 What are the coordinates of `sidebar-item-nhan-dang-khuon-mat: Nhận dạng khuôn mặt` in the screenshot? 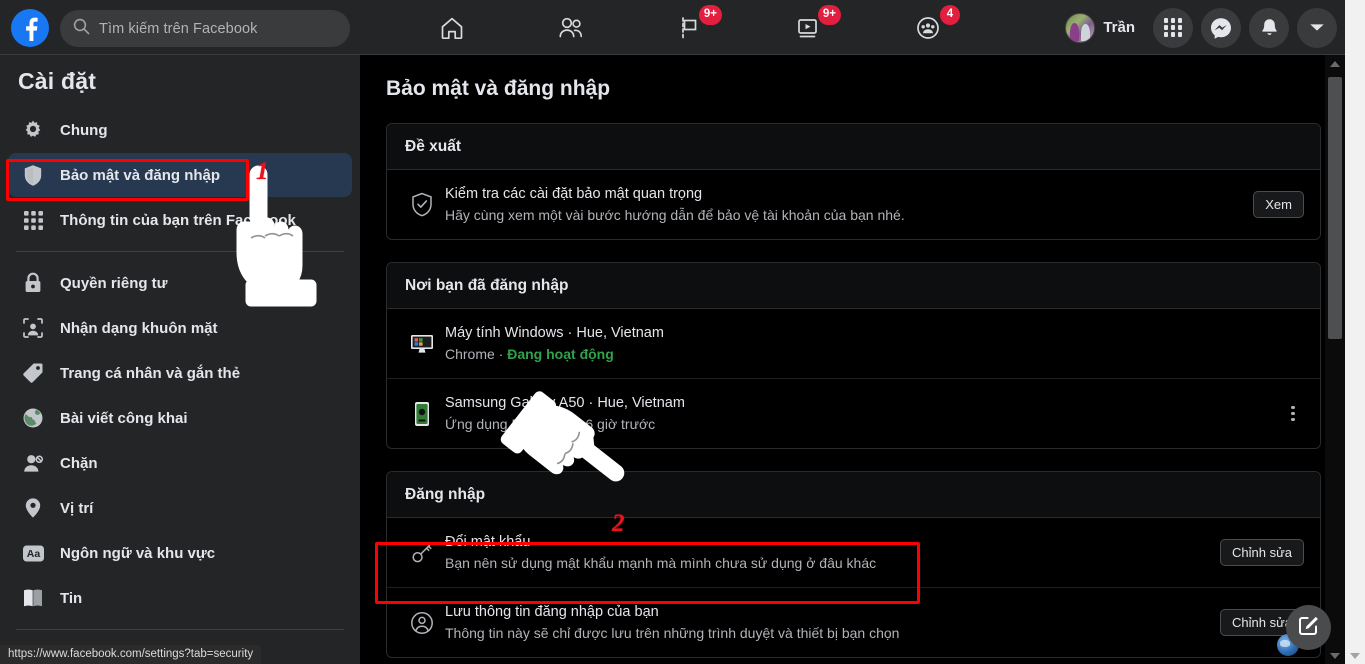 It's located at (180, 328).